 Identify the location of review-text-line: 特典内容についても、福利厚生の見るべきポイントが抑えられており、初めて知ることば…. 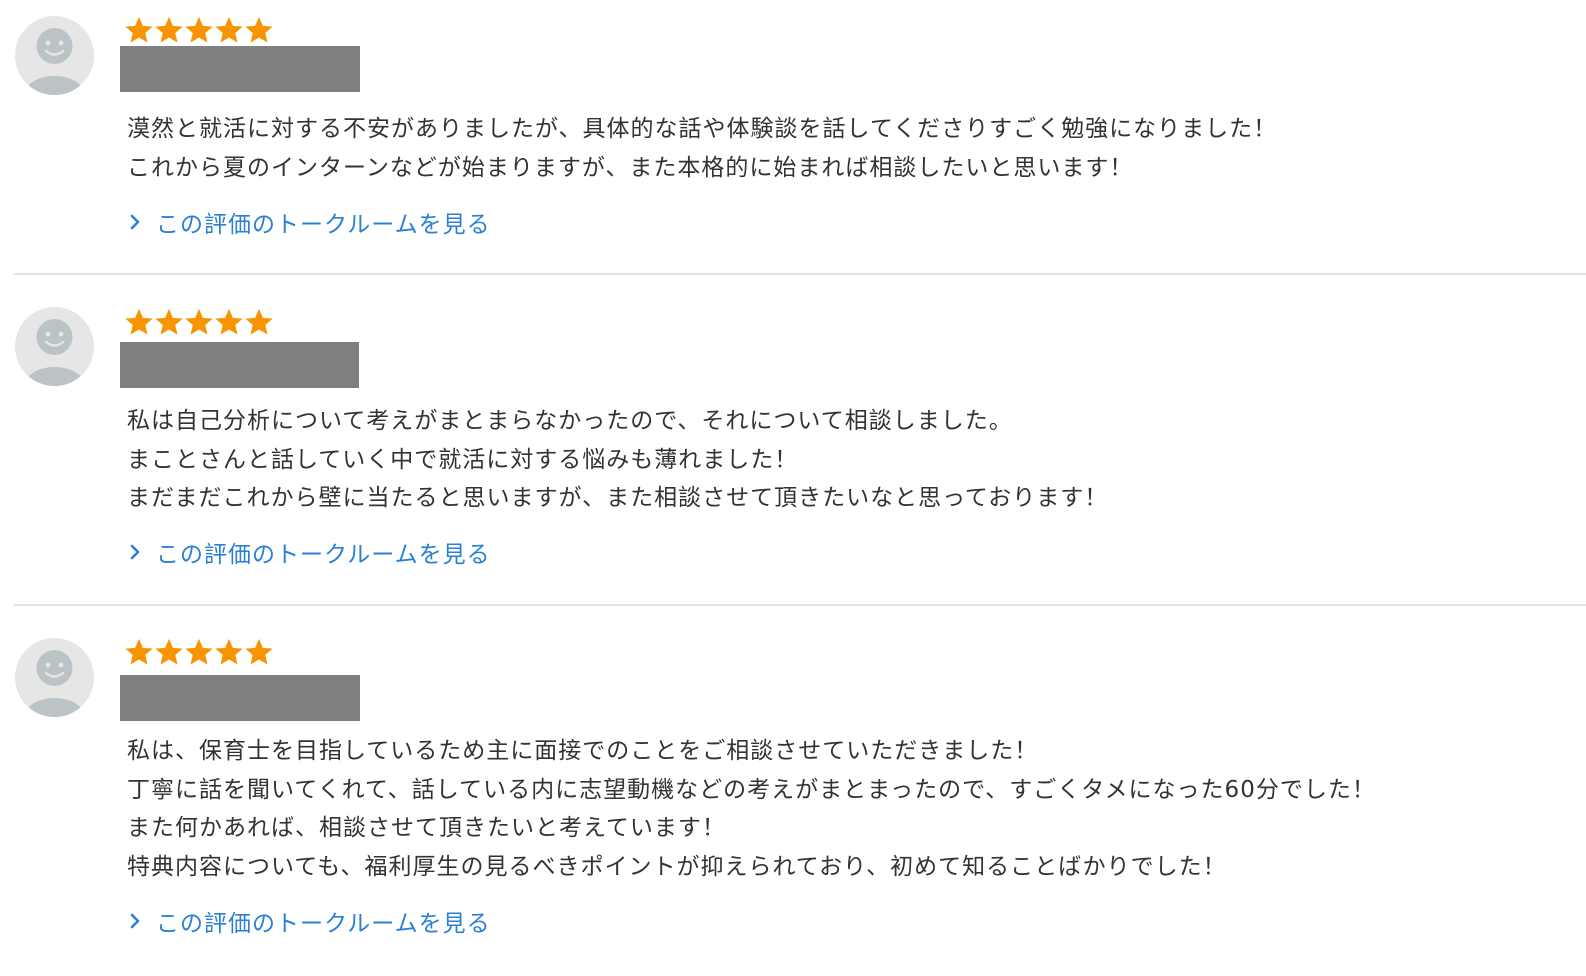
(677, 866).